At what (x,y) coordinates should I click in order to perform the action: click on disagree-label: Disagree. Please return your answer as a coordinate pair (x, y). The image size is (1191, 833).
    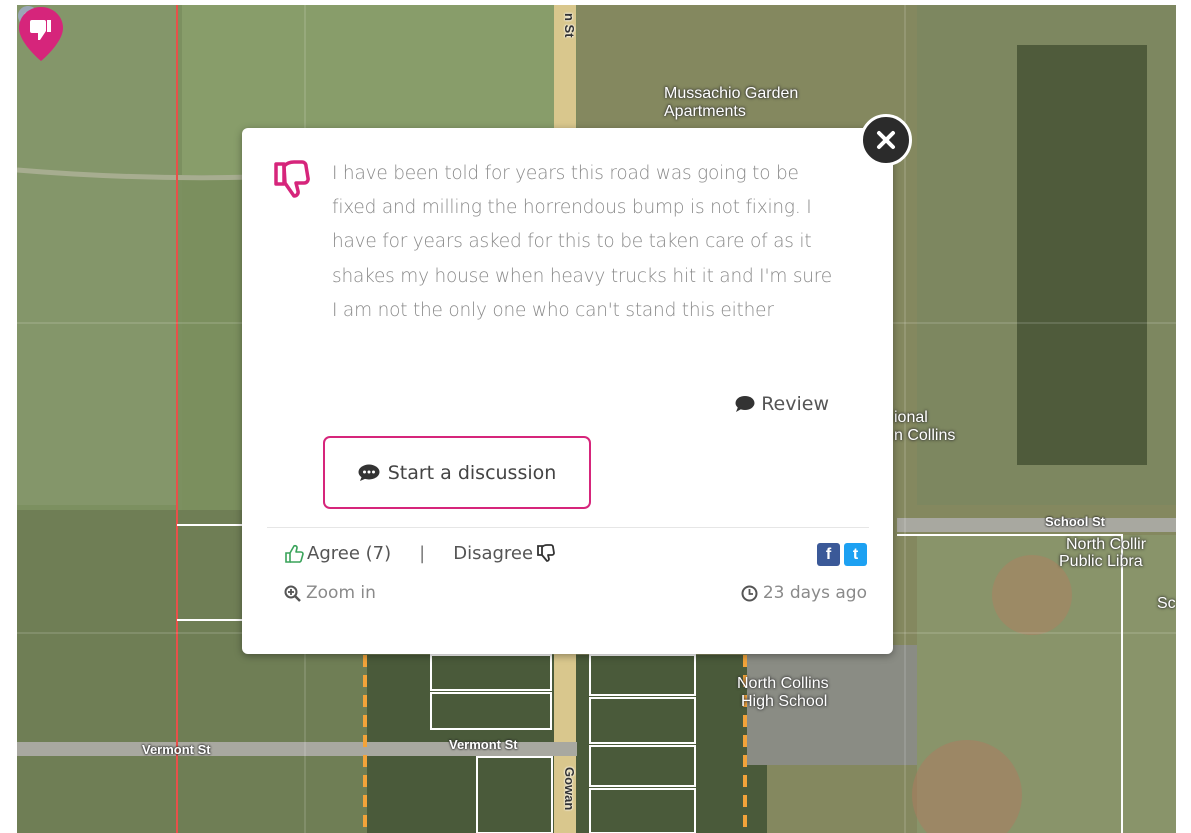
    Looking at the image, I should click on (493, 553).